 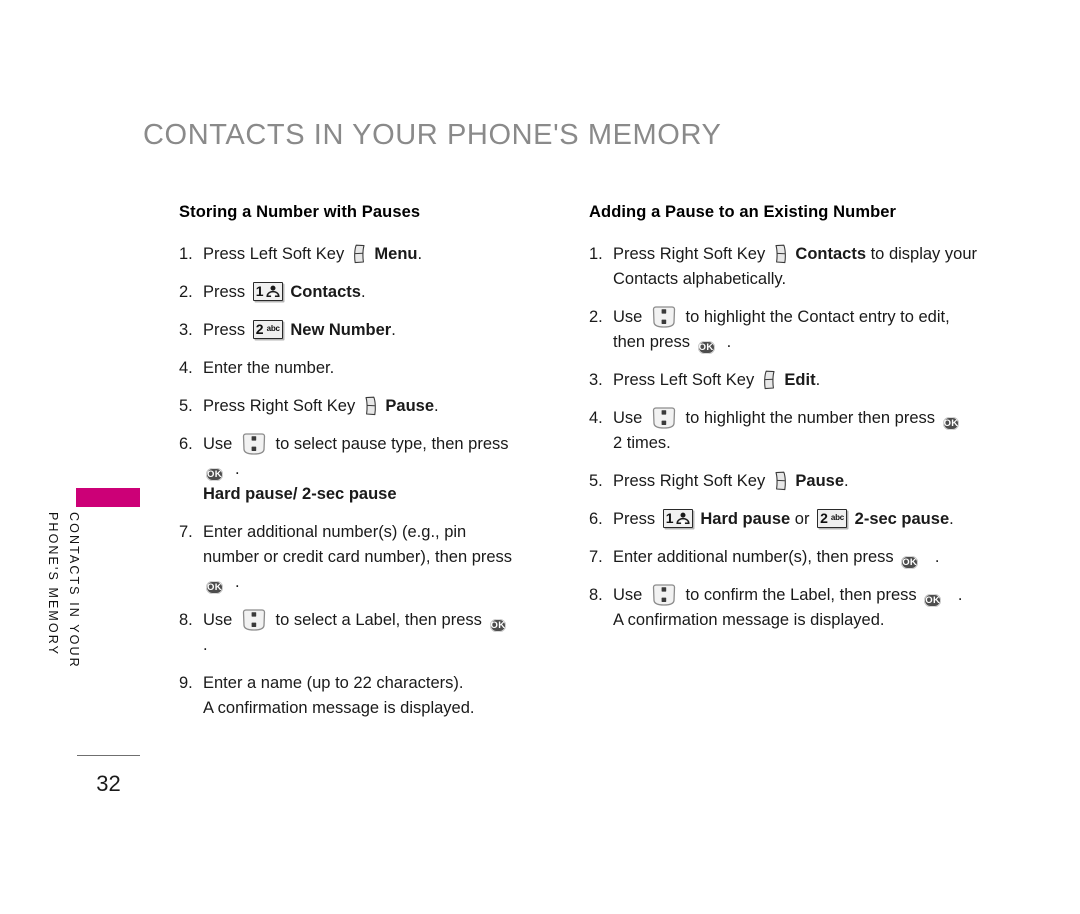 I want to click on step-number: 2., so click(x=596, y=317).